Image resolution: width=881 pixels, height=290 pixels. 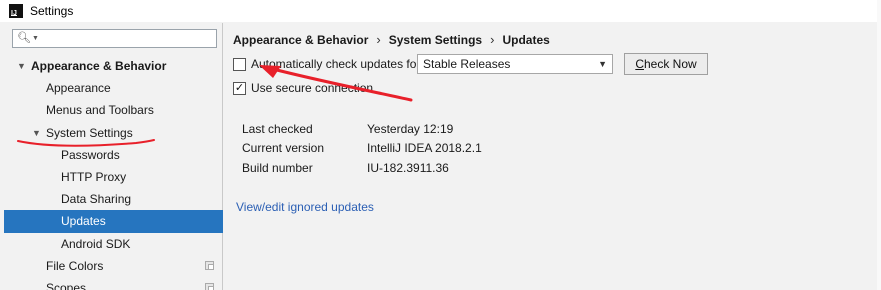 I want to click on auto-check-label: Automatically check updates for, so click(x=335, y=64).